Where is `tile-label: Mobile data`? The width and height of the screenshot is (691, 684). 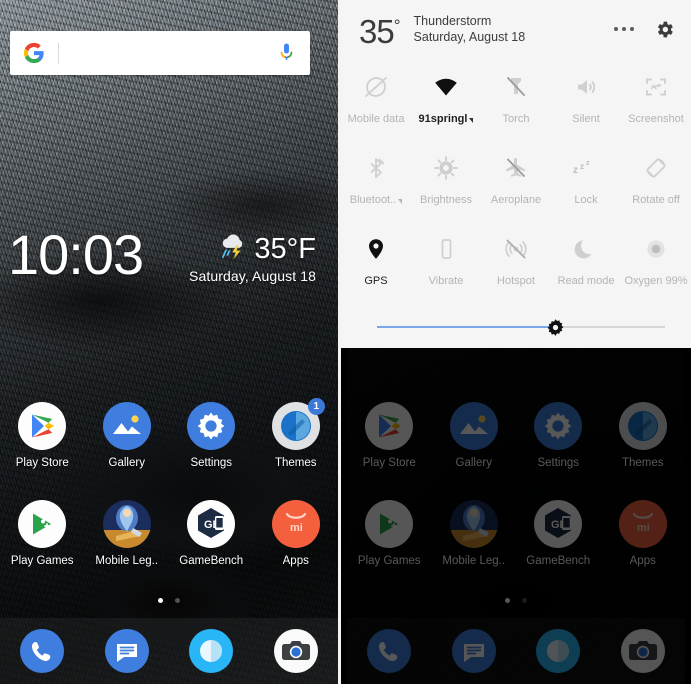 tile-label: Mobile data is located at coordinates (376, 119).